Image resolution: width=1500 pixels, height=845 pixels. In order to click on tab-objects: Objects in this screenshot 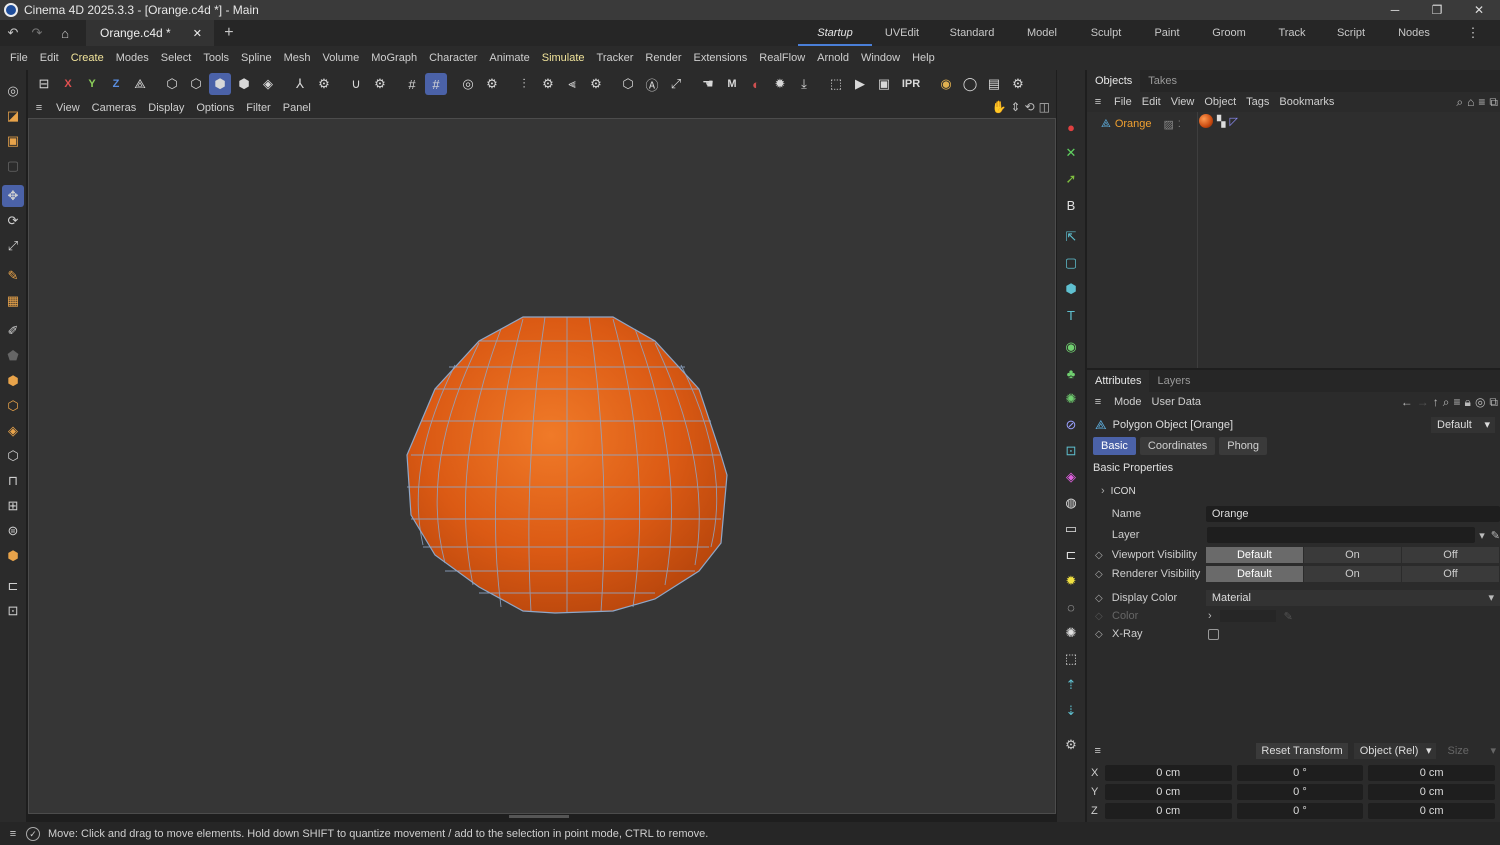, I will do `click(1114, 81)`.